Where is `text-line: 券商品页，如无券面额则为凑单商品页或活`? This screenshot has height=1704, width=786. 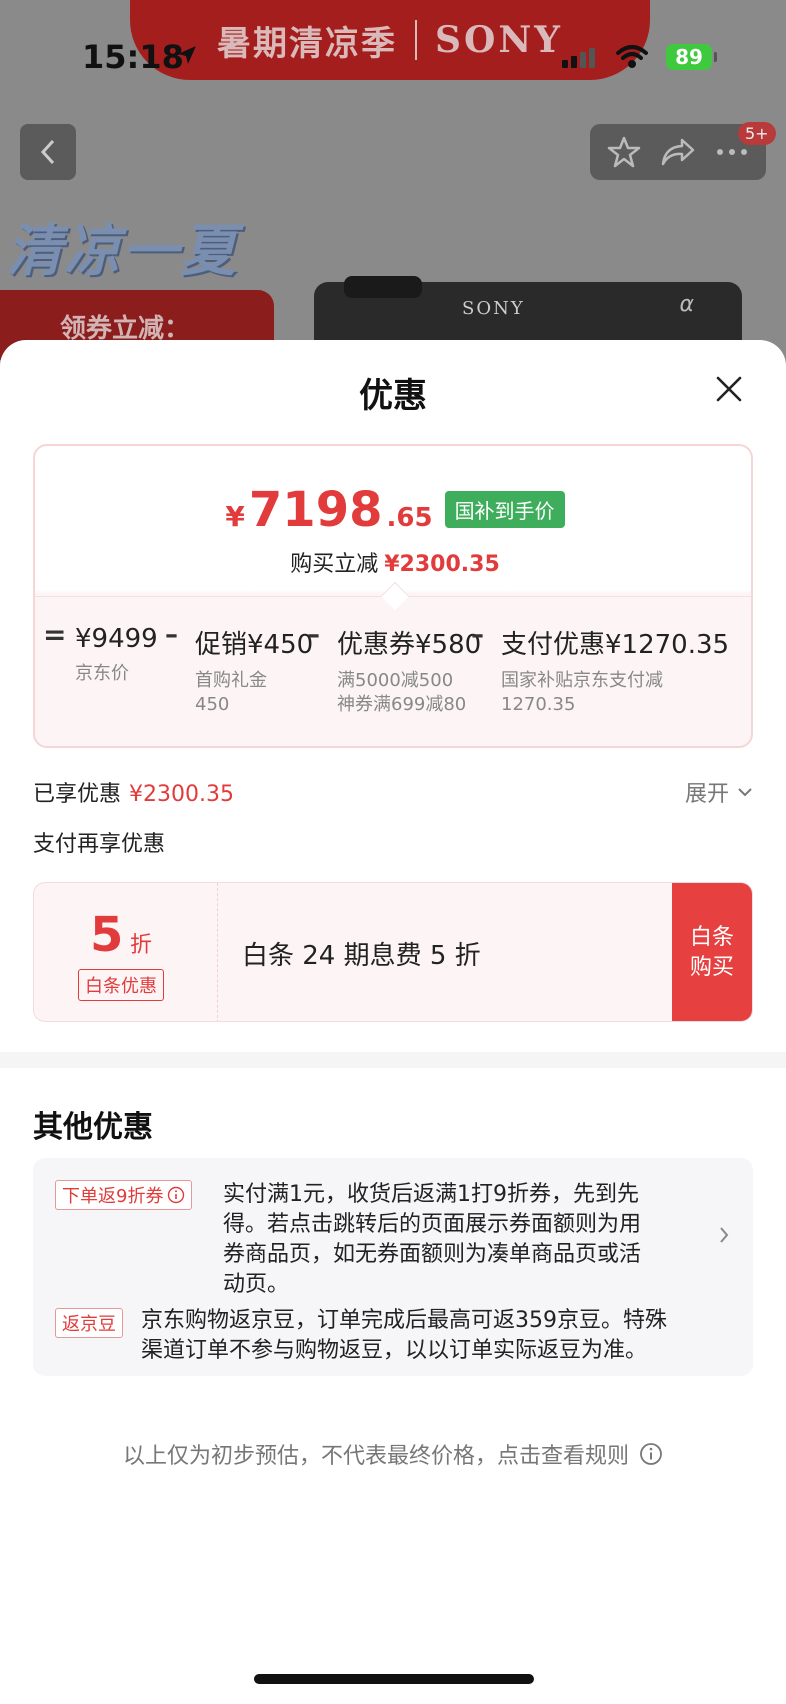 text-line: 券商品页，如无券面额则为凑单商品页或活 is located at coordinates (432, 1254).